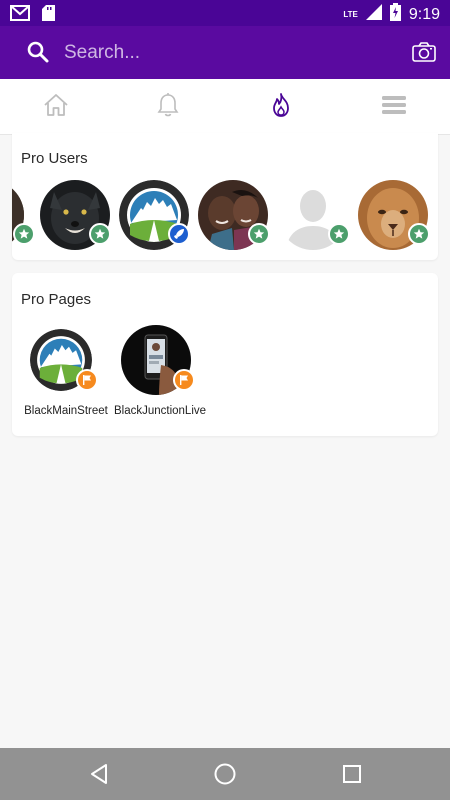 This screenshot has width=450, height=800. What do you see at coordinates (225, 13) in the screenshot?
I see `status-bar: LTE 9:19` at bounding box center [225, 13].